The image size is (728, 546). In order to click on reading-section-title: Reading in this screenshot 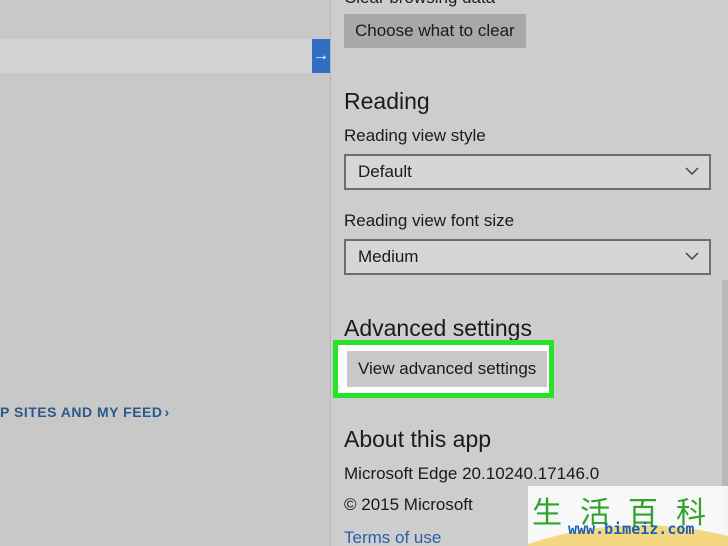, I will do `click(387, 101)`.